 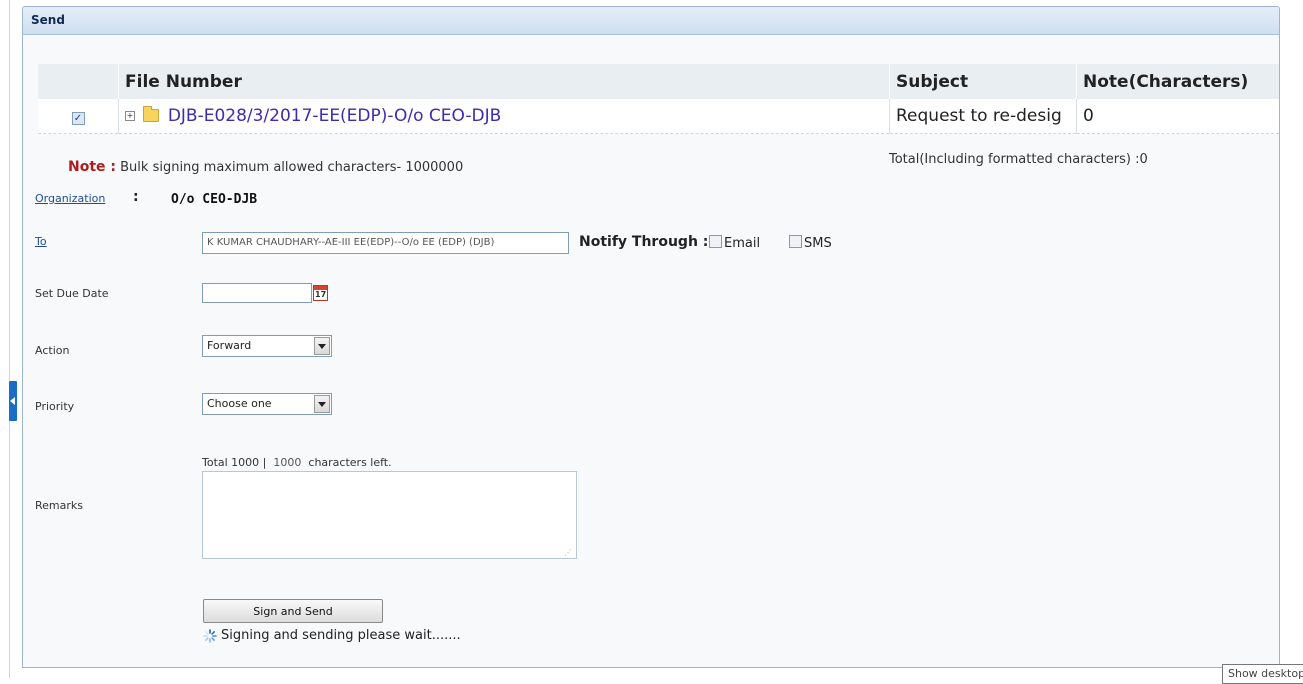 I want to click on header-note-characters: Note(Characters), so click(x=1166, y=81).